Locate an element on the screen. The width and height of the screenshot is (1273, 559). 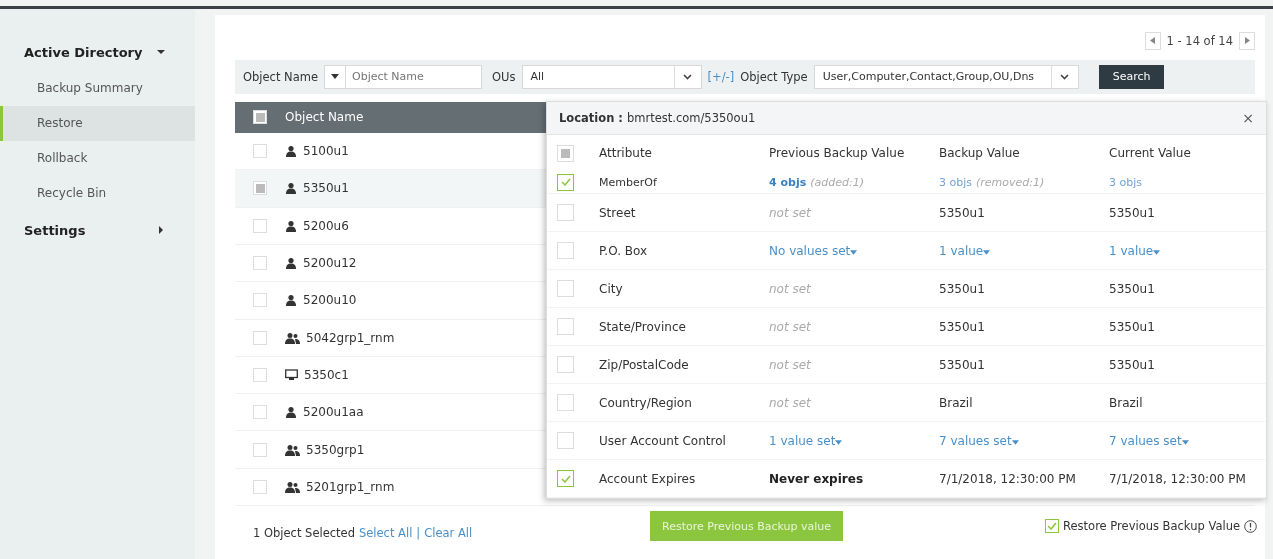
change-note: (removed:1) is located at coordinates (1010, 182).